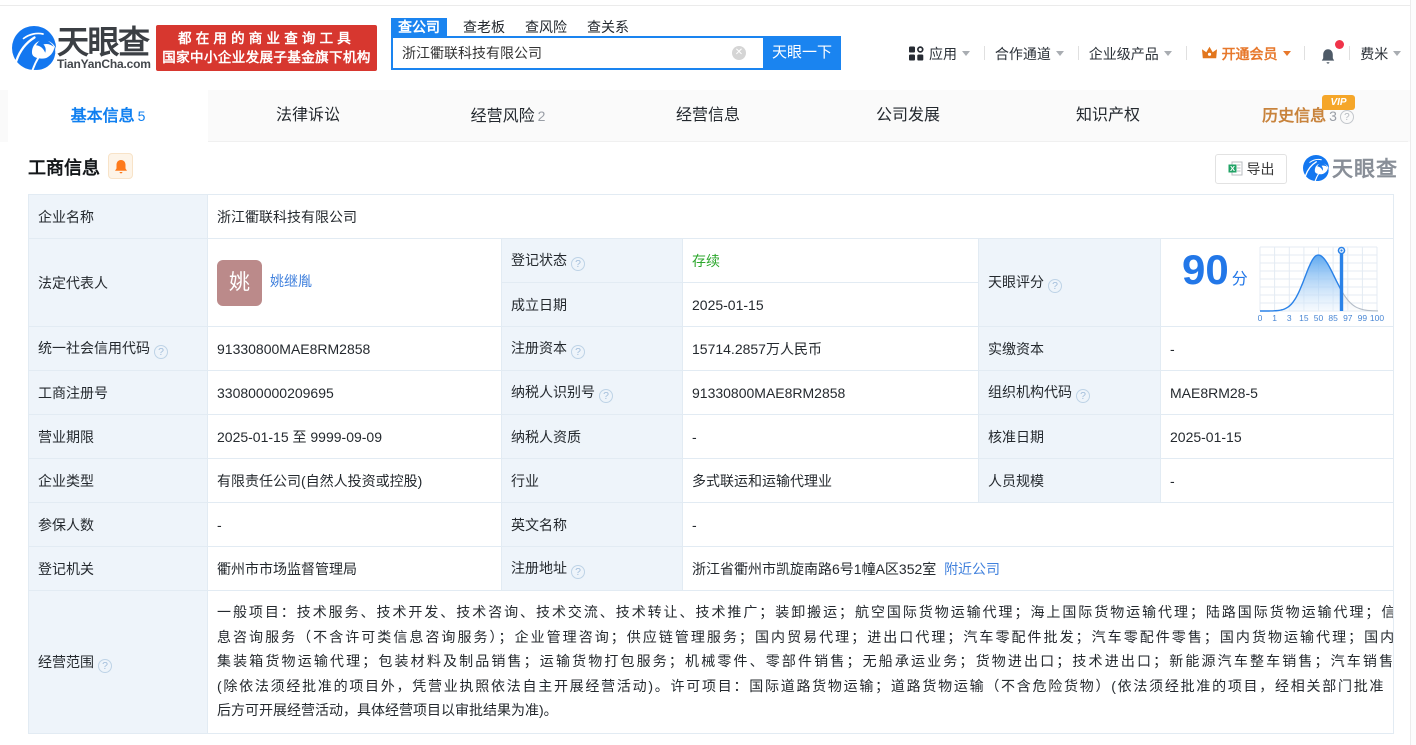 This screenshot has height=745, width=1416. What do you see at coordinates (1231, 168) in the screenshot?
I see `svg-text: X` at bounding box center [1231, 168].